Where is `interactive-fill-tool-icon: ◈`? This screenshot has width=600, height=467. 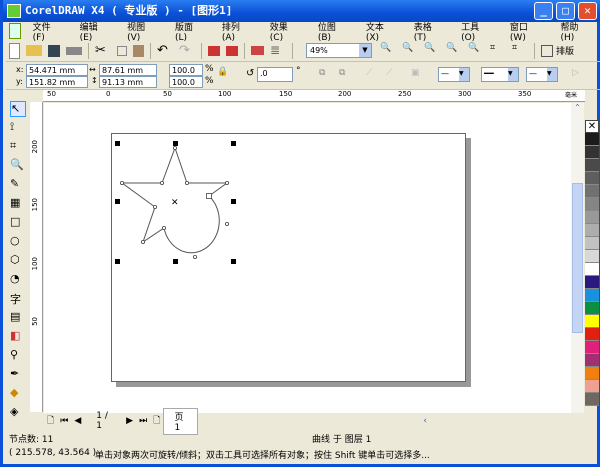 interactive-fill-tool-icon: ◈ is located at coordinates (18, 413).